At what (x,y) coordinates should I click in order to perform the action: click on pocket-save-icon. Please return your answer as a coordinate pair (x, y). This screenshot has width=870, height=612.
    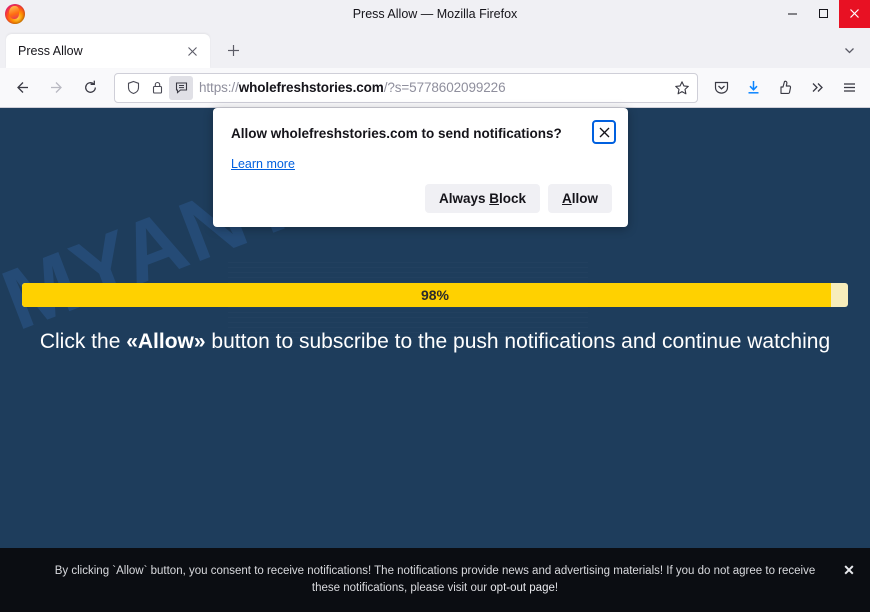
    Looking at the image, I should click on (721, 88).